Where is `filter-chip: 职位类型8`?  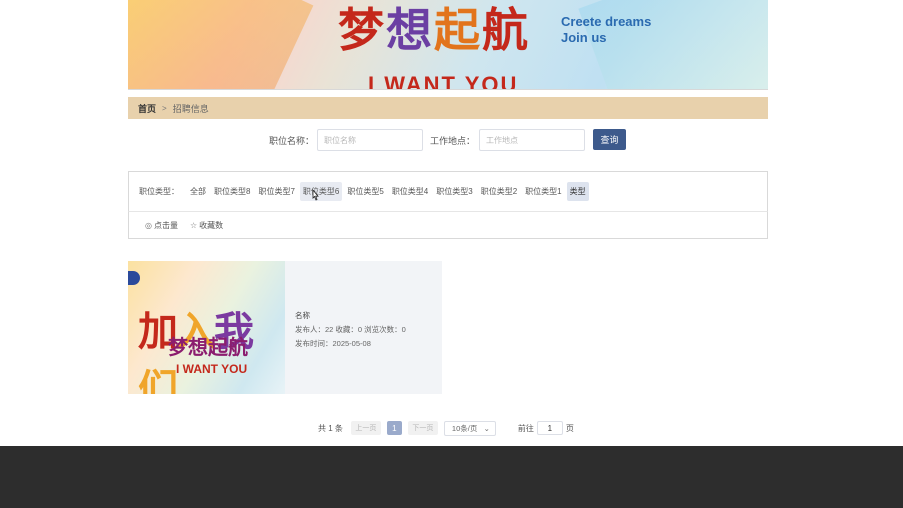 filter-chip: 职位类型8 is located at coordinates (232, 191).